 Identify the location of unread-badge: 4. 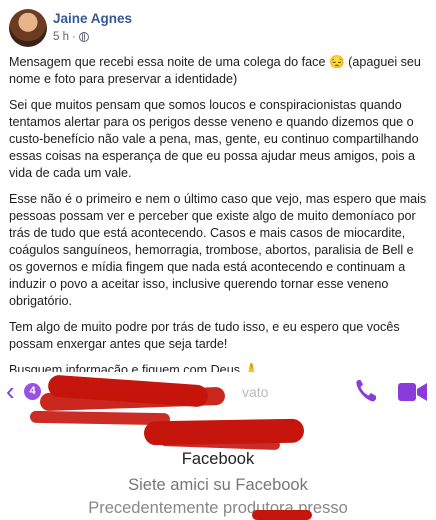
(32, 391).